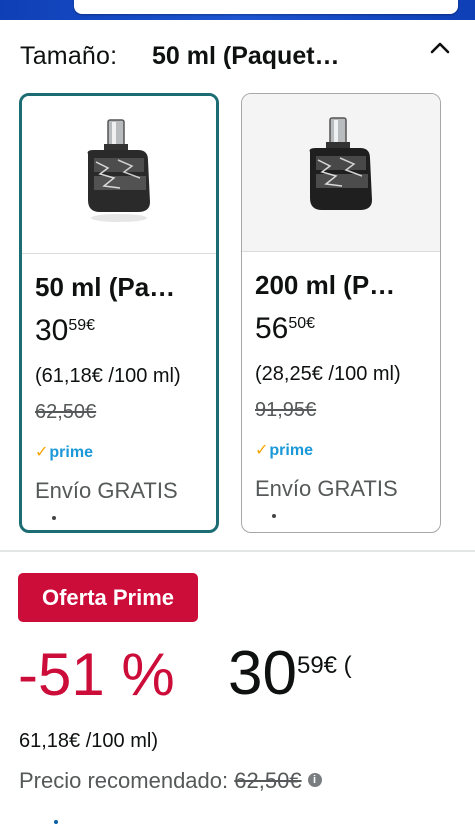 Image resolution: width=475 pixels, height=825 pixels. What do you see at coordinates (324, 665) in the screenshot?
I see `deal-price-fraction: 59€ (` at bounding box center [324, 665].